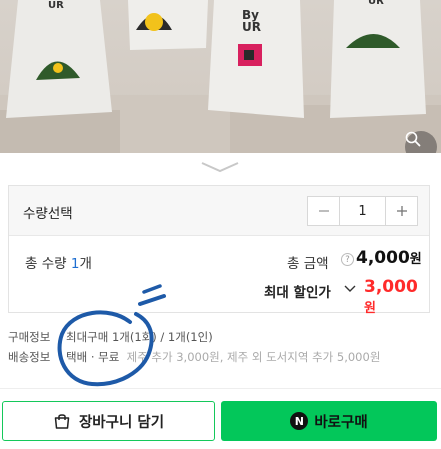  I want to click on pack-label-4: UR, so click(376, 3).